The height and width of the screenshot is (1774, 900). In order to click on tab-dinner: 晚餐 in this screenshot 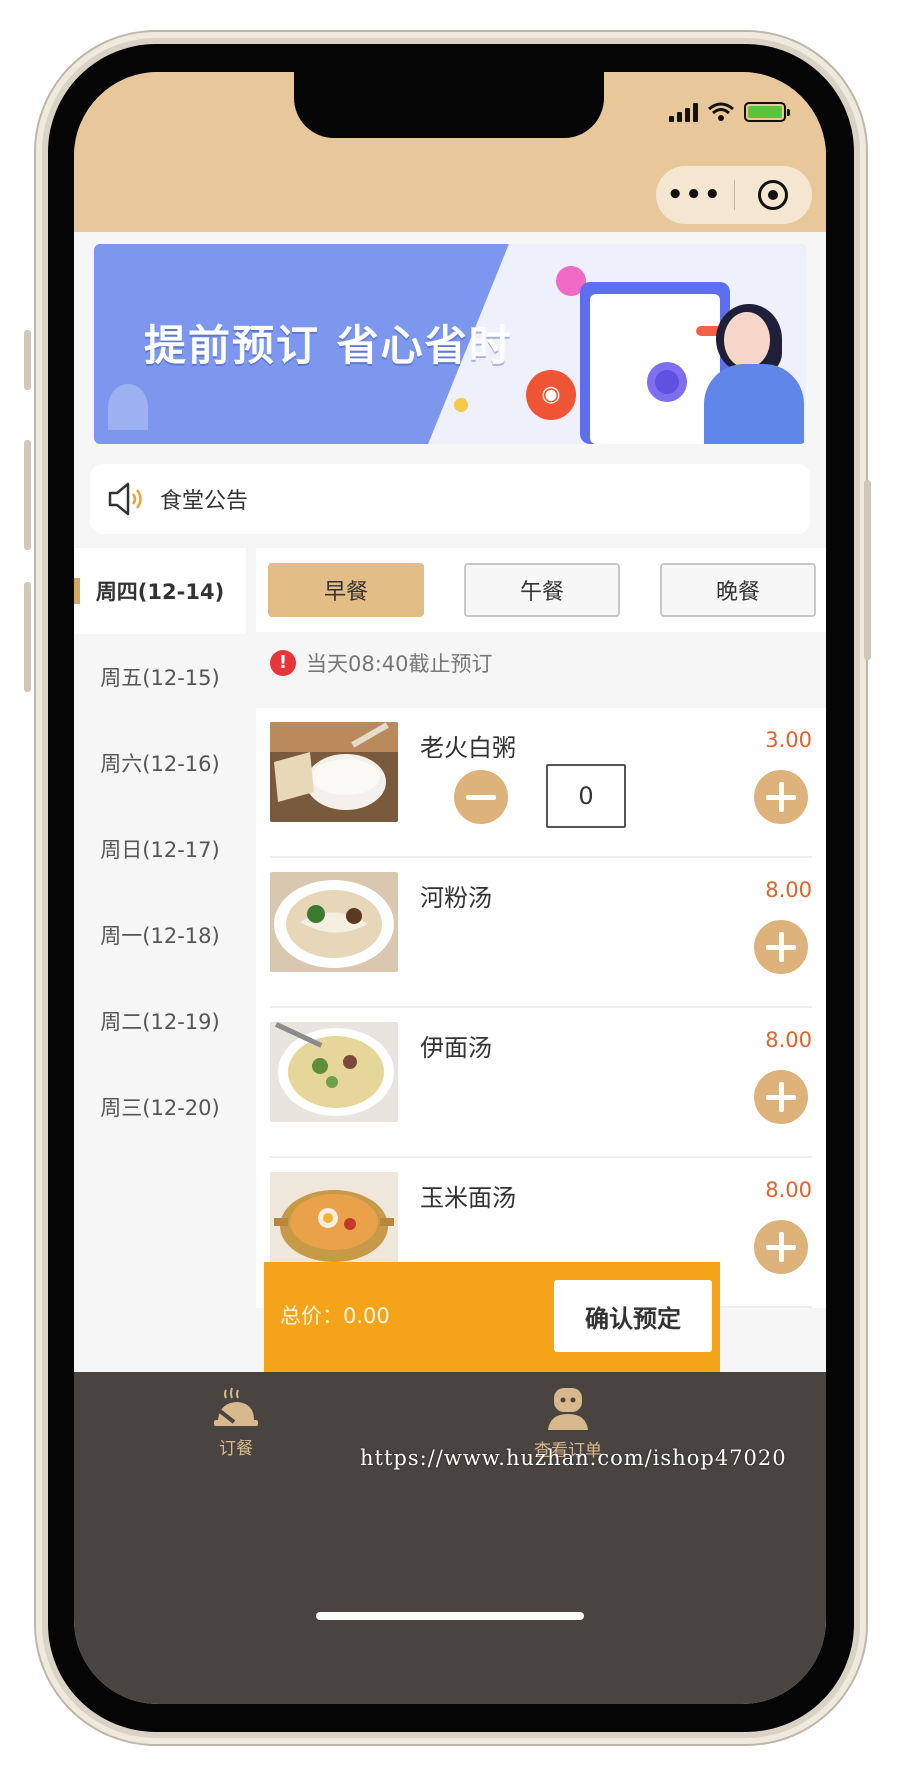, I will do `click(738, 590)`.